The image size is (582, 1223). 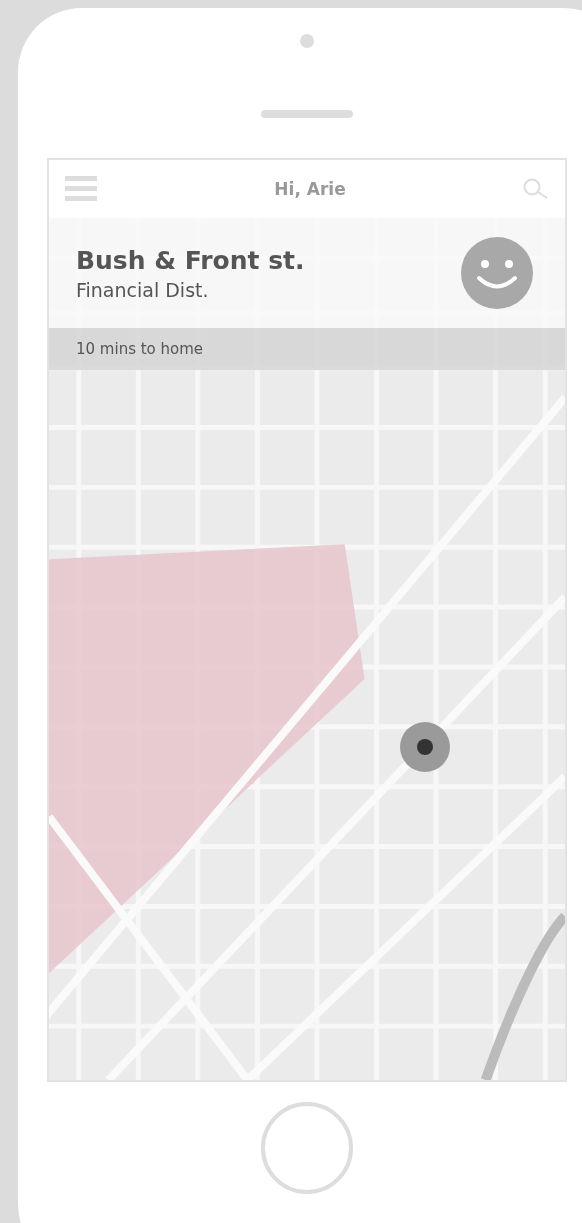 I want to click on home-button, so click(x=307, y=1148).